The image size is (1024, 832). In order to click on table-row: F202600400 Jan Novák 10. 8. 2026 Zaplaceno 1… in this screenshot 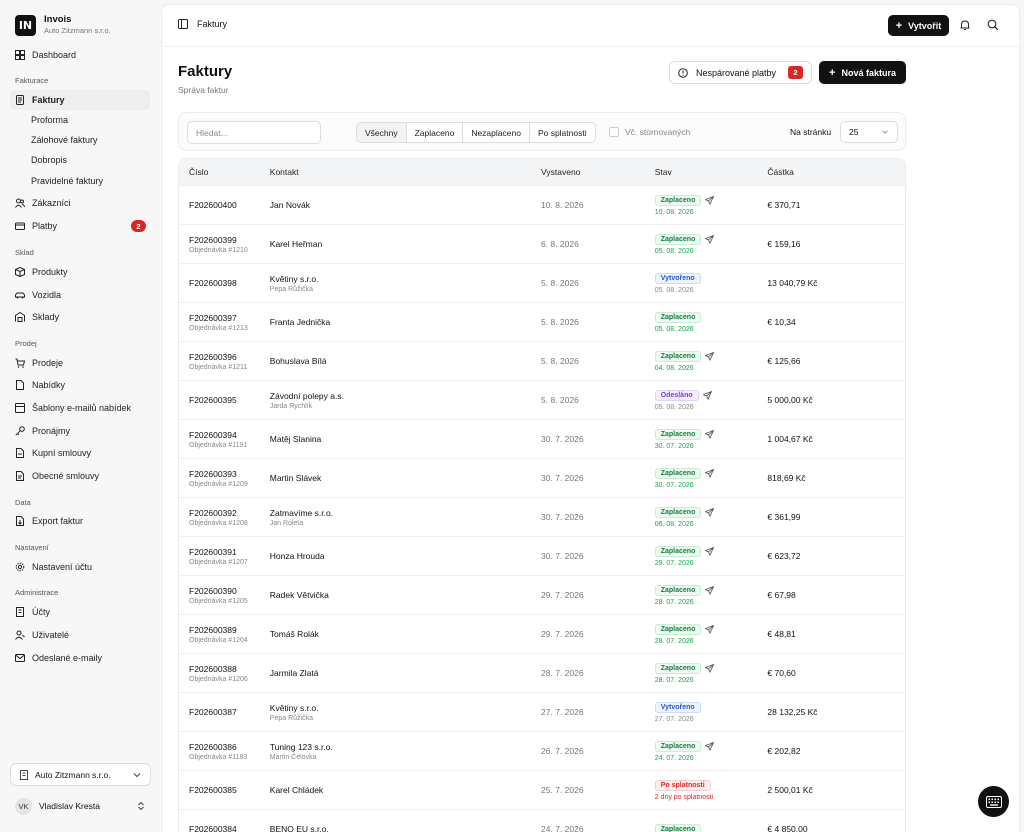, I will do `click(542, 204)`.